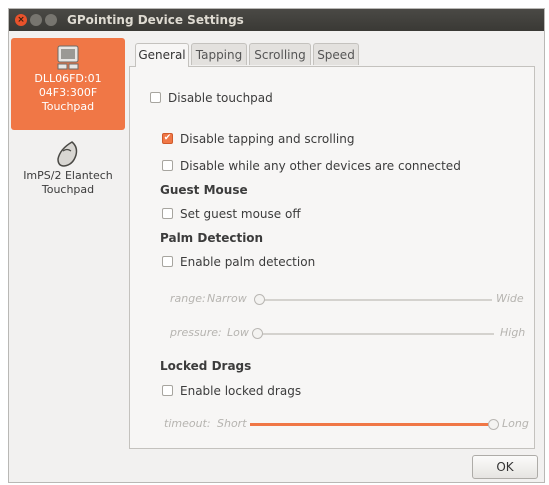 Image resolution: width=549 pixels, height=485 pixels. Describe the element at coordinates (374, 334) in the screenshot. I see `pressure-slider-track` at that location.